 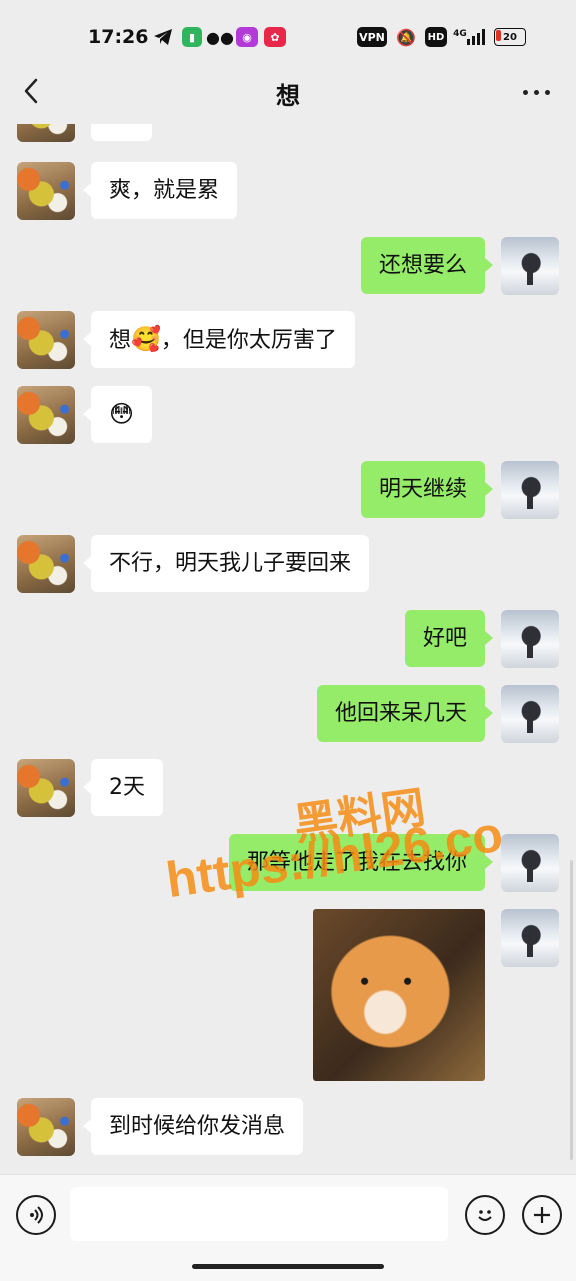 What do you see at coordinates (399, 995) in the screenshot?
I see `cat-photo` at bounding box center [399, 995].